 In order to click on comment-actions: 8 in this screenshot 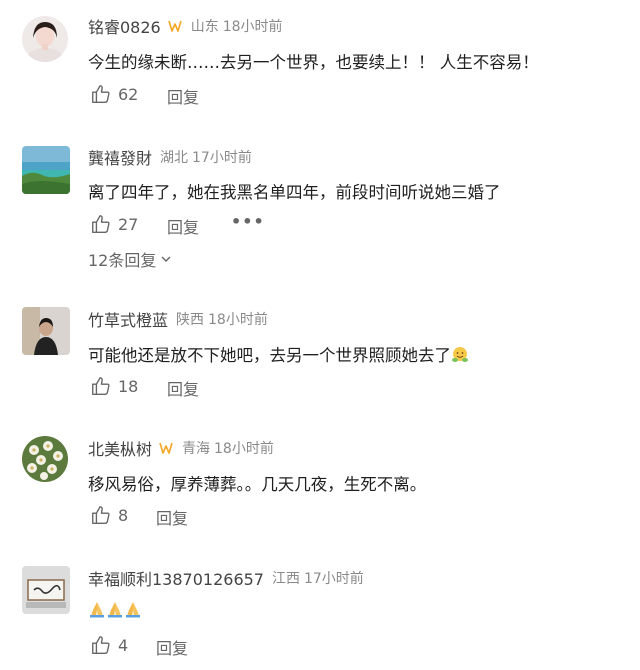, I will do `click(109, 515)`.